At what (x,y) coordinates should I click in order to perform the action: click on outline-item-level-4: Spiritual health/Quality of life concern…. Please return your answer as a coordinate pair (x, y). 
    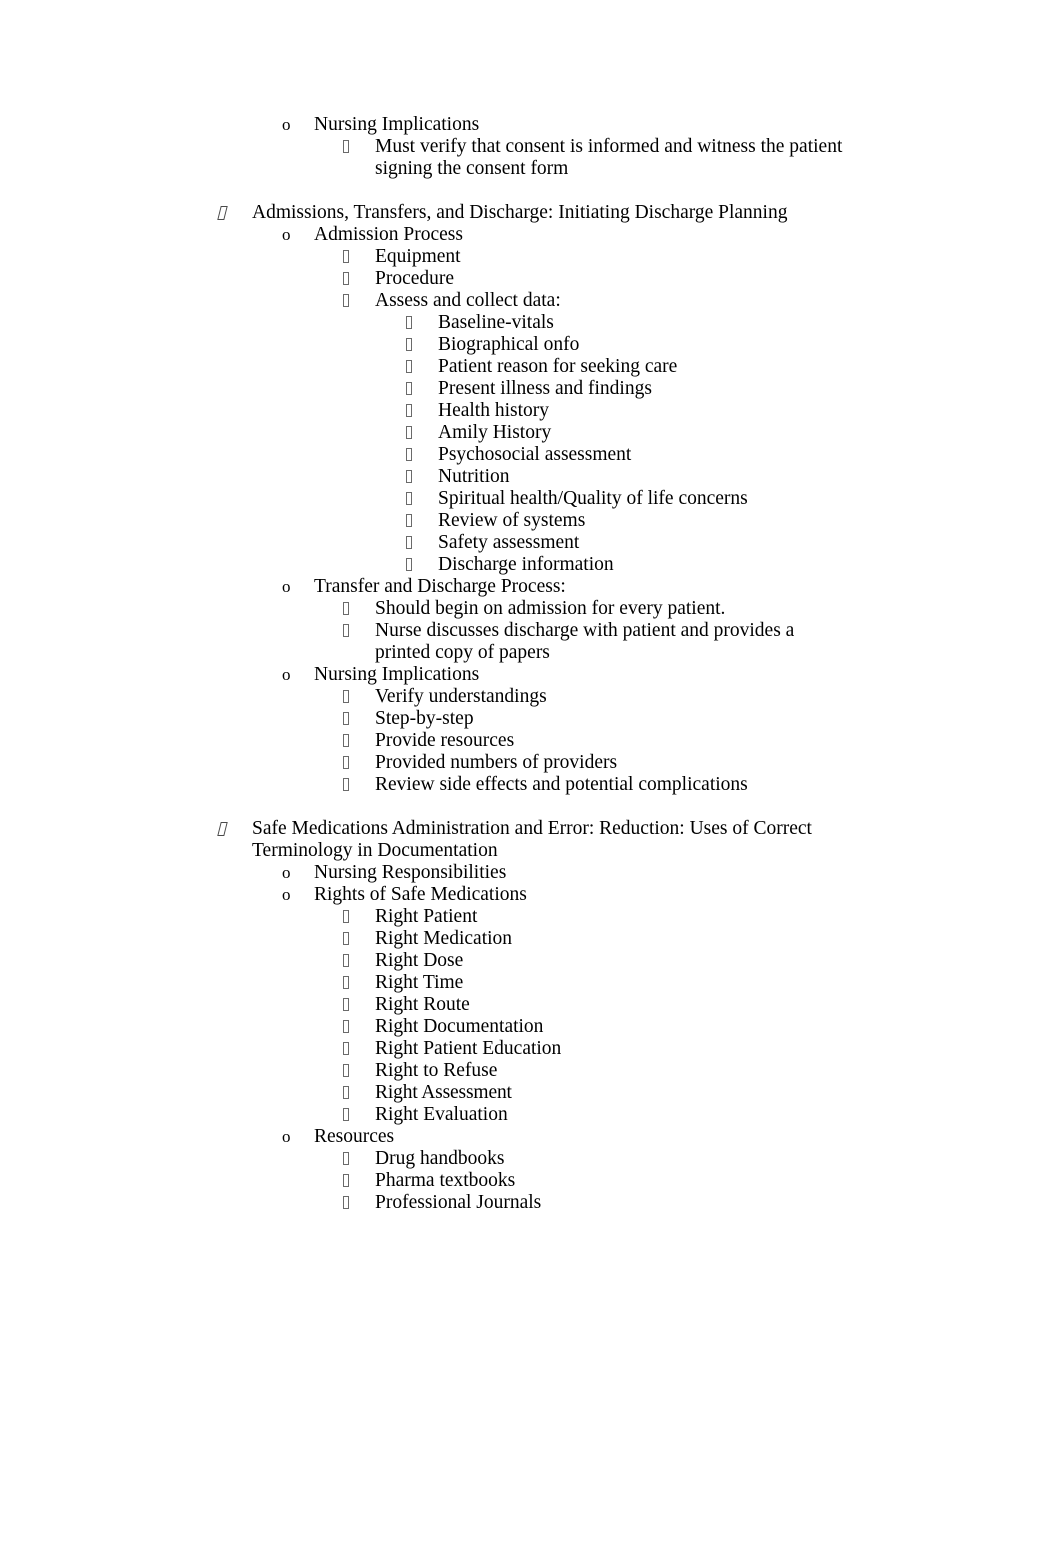
    Looking at the image, I should click on (531, 499).